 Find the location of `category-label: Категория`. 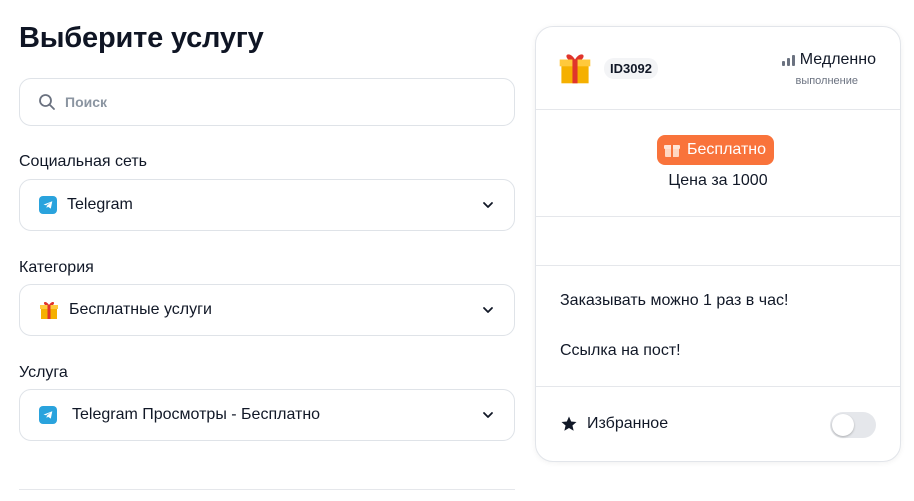

category-label: Категория is located at coordinates (56, 267).